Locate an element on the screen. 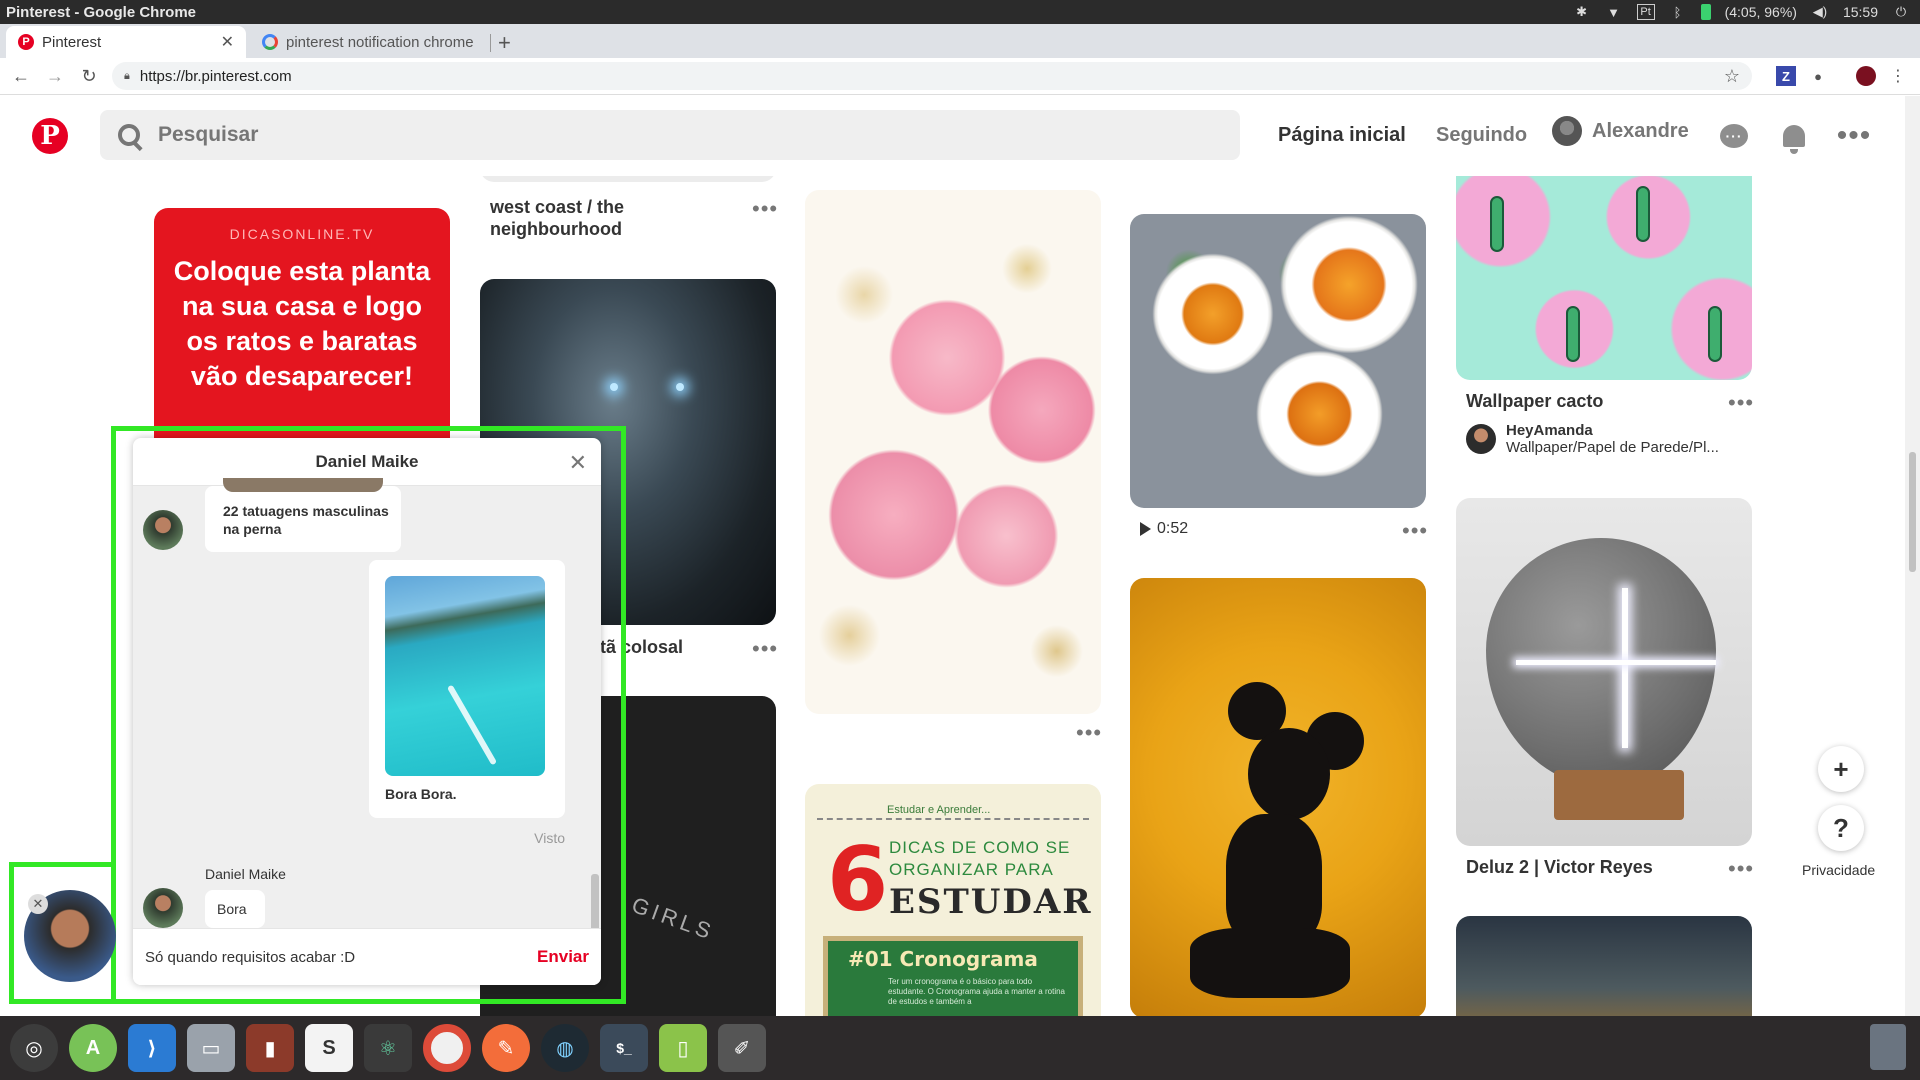  gitkraken-icon: ◍ is located at coordinates (565, 1048).